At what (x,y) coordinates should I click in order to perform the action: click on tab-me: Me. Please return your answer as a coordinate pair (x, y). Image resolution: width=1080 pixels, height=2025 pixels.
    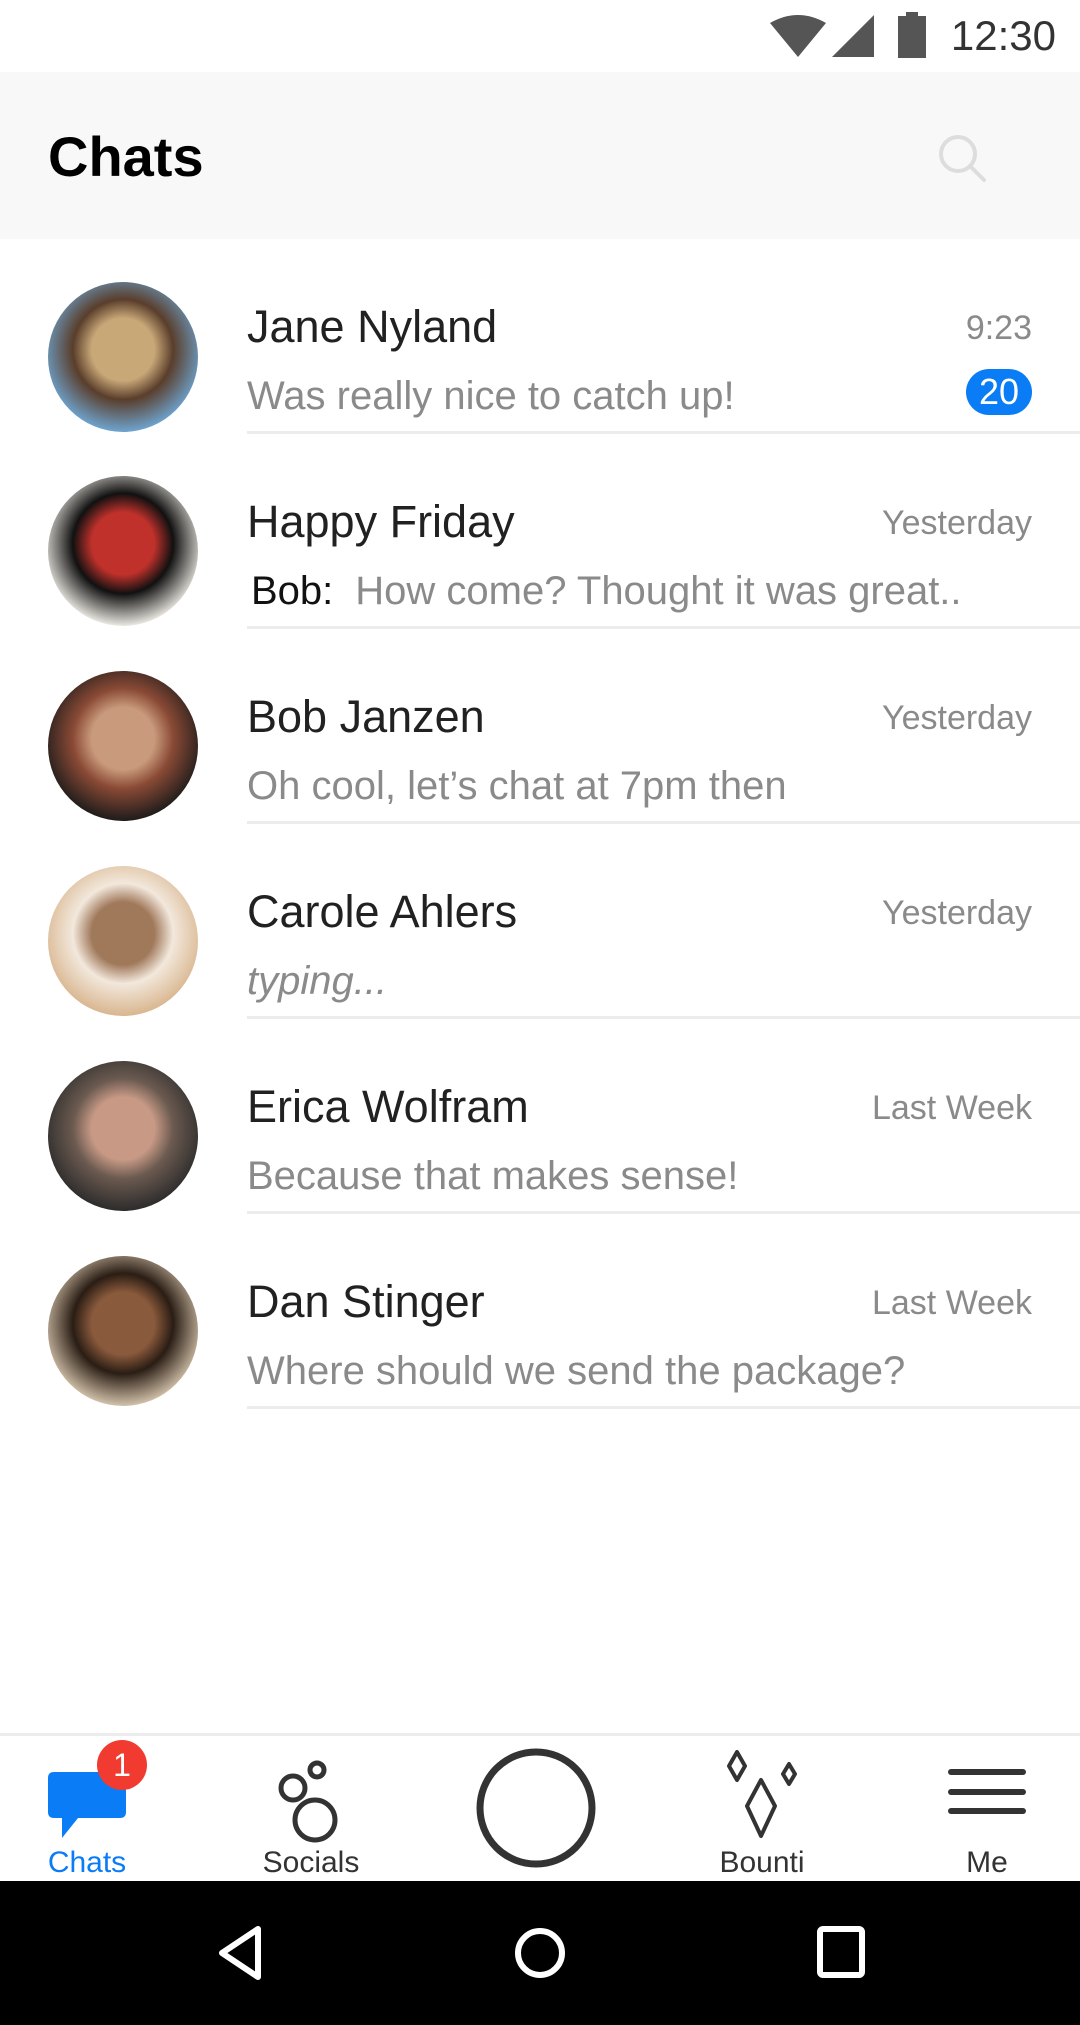
    Looking at the image, I should click on (983, 1810).